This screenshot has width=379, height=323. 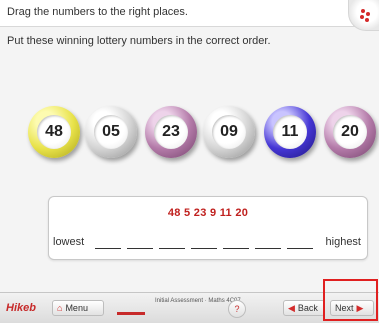 I want to click on ball-number: 05, so click(x=111, y=132).